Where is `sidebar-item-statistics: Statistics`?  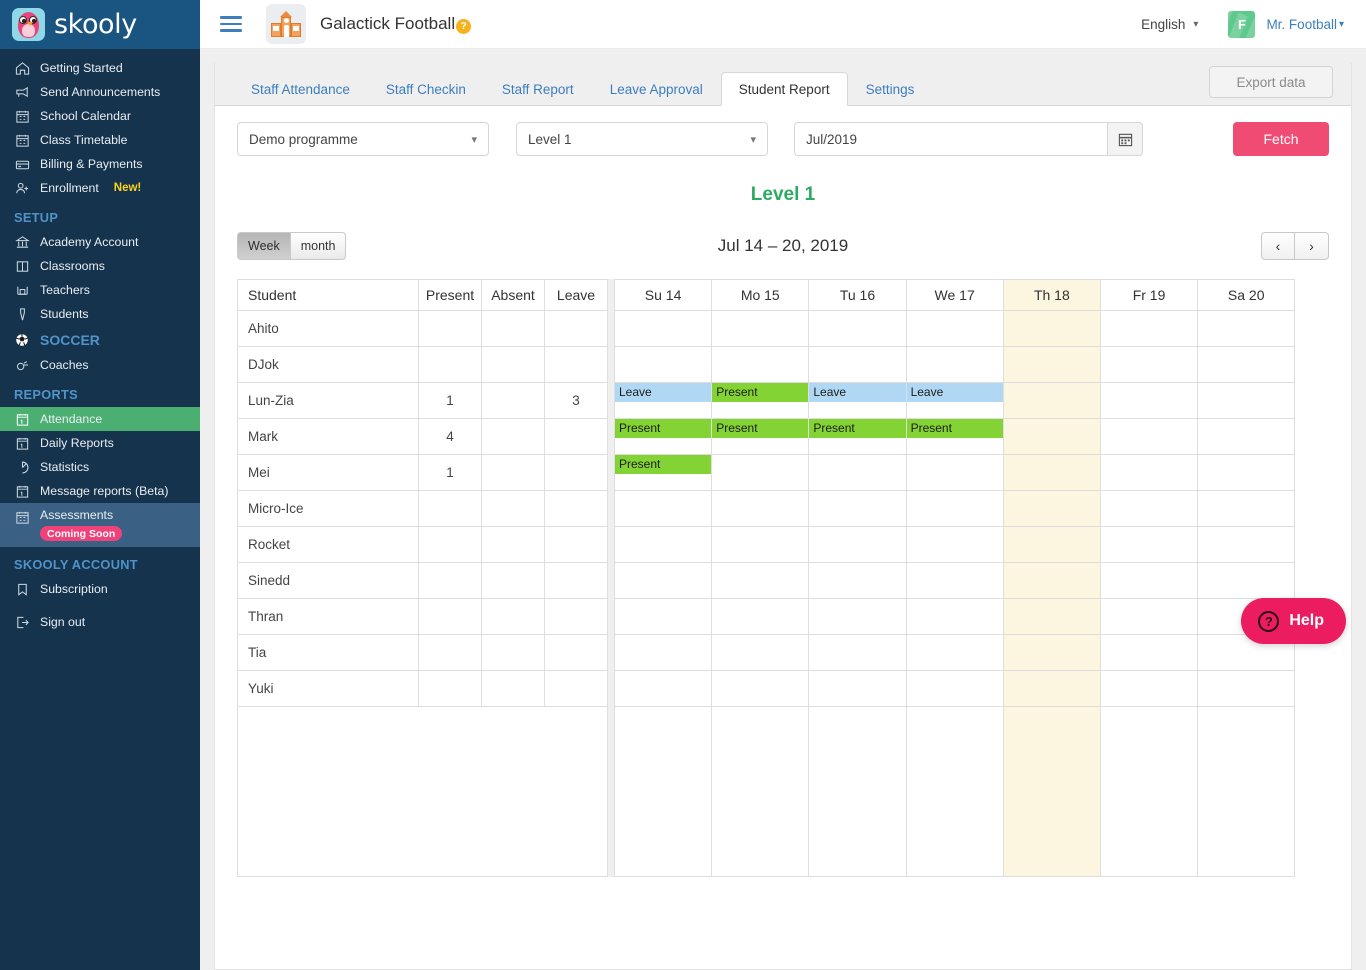 sidebar-item-statistics: Statistics is located at coordinates (100, 467).